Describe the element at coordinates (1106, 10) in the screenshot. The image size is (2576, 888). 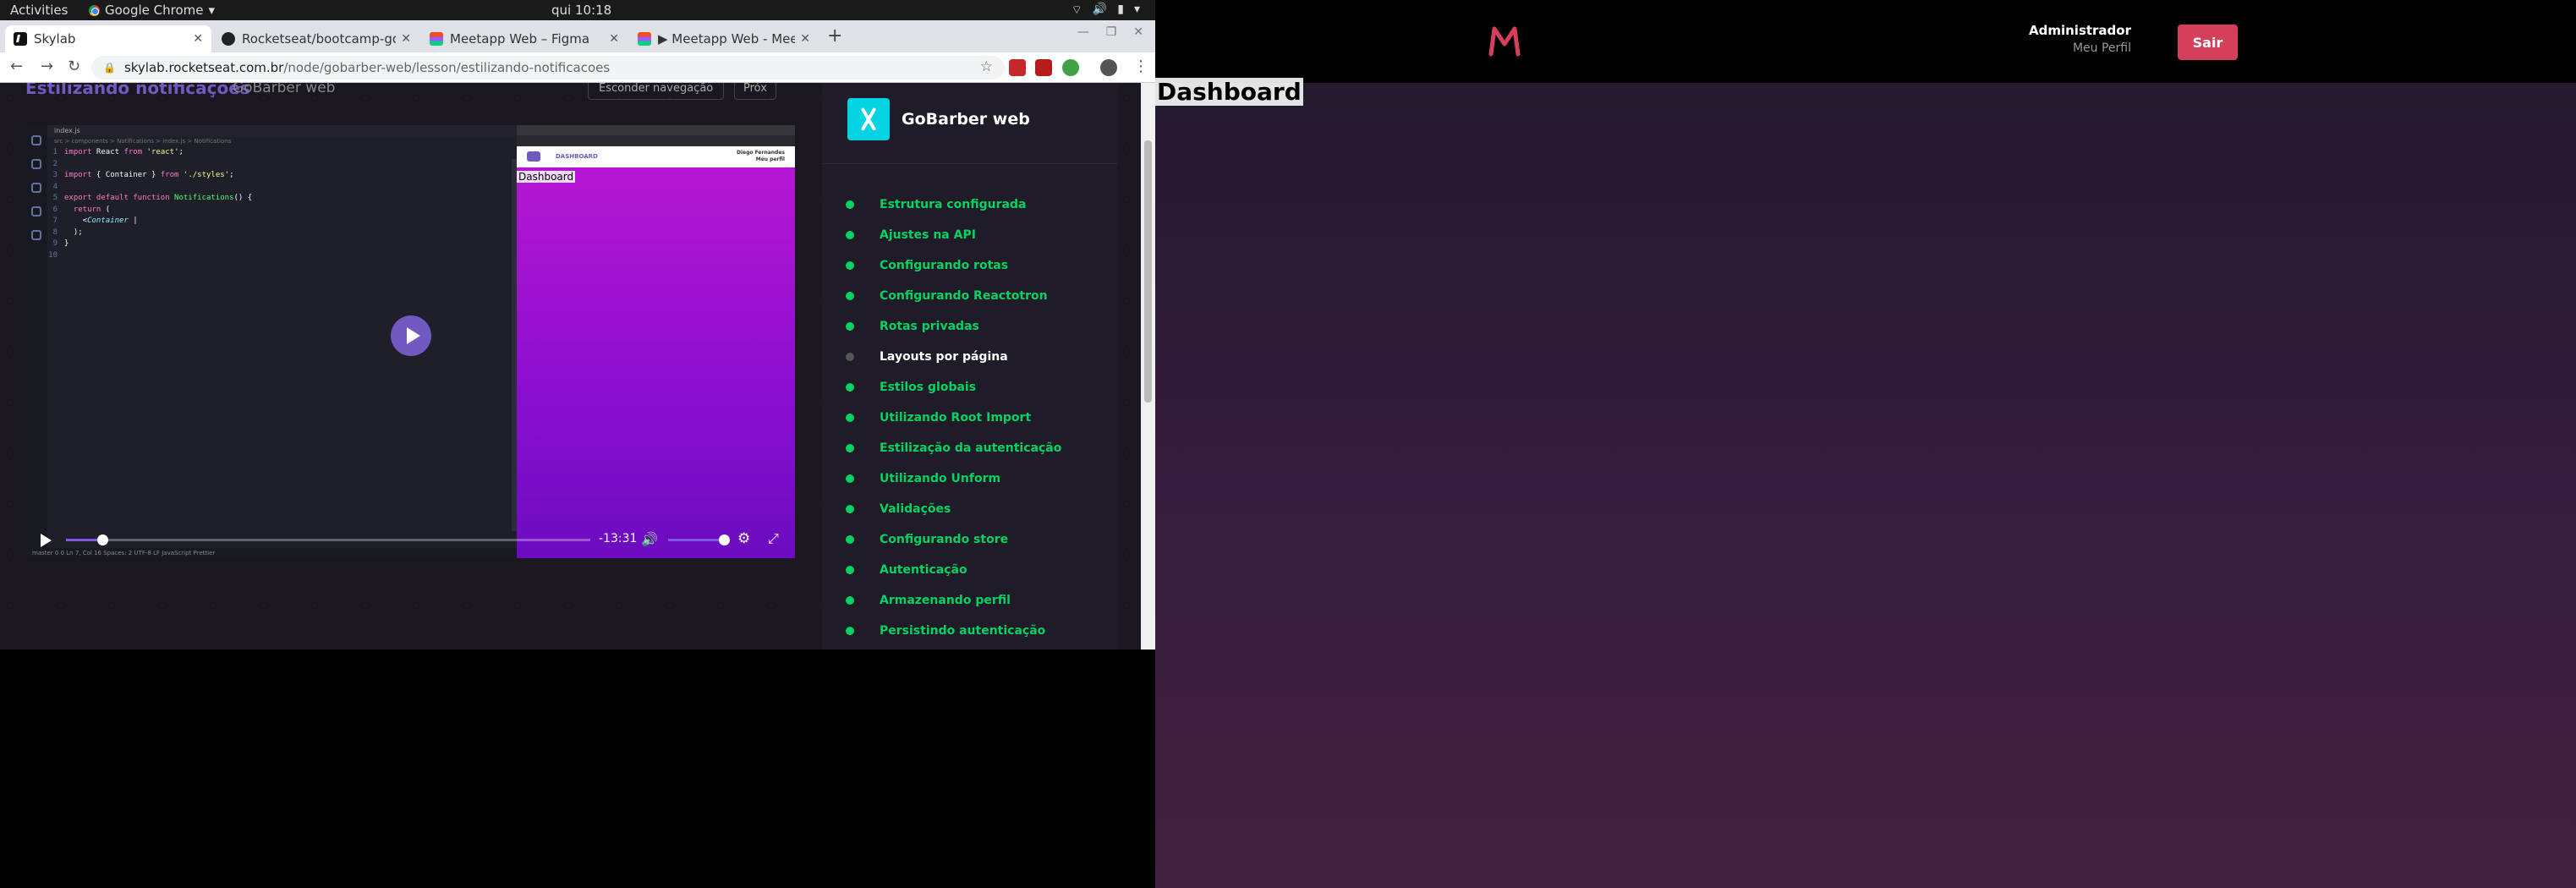
I see `system-tray: ⌔ 🔊 ▮ ▾` at that location.